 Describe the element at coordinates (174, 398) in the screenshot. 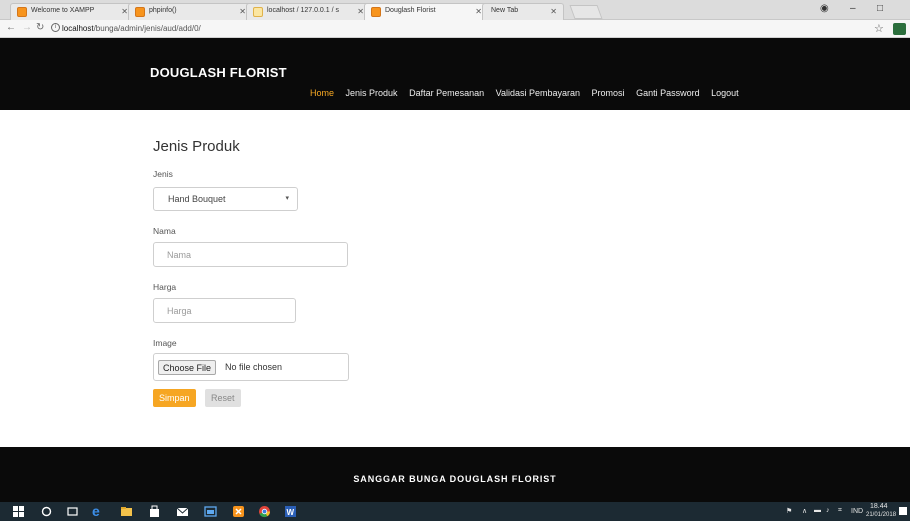

I see `save-button: Simpan` at that location.